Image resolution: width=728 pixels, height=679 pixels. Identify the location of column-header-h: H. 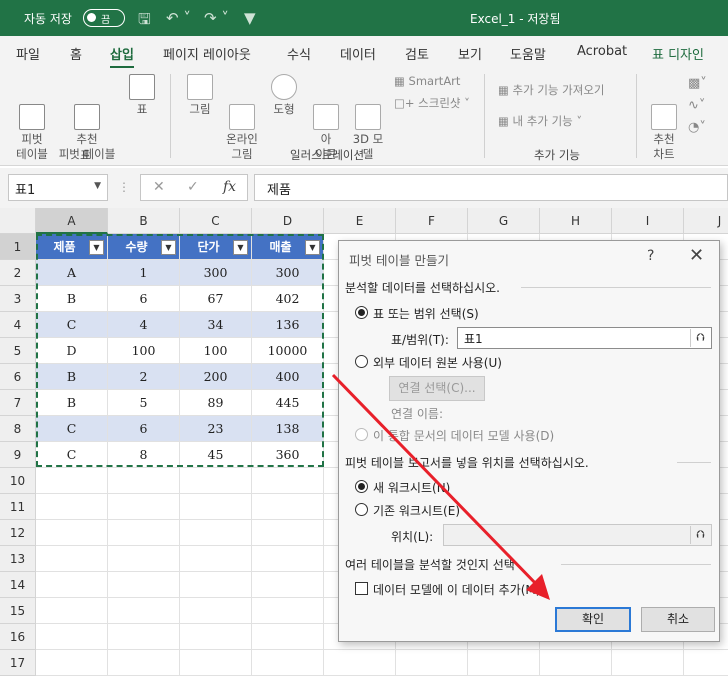
(576, 221).